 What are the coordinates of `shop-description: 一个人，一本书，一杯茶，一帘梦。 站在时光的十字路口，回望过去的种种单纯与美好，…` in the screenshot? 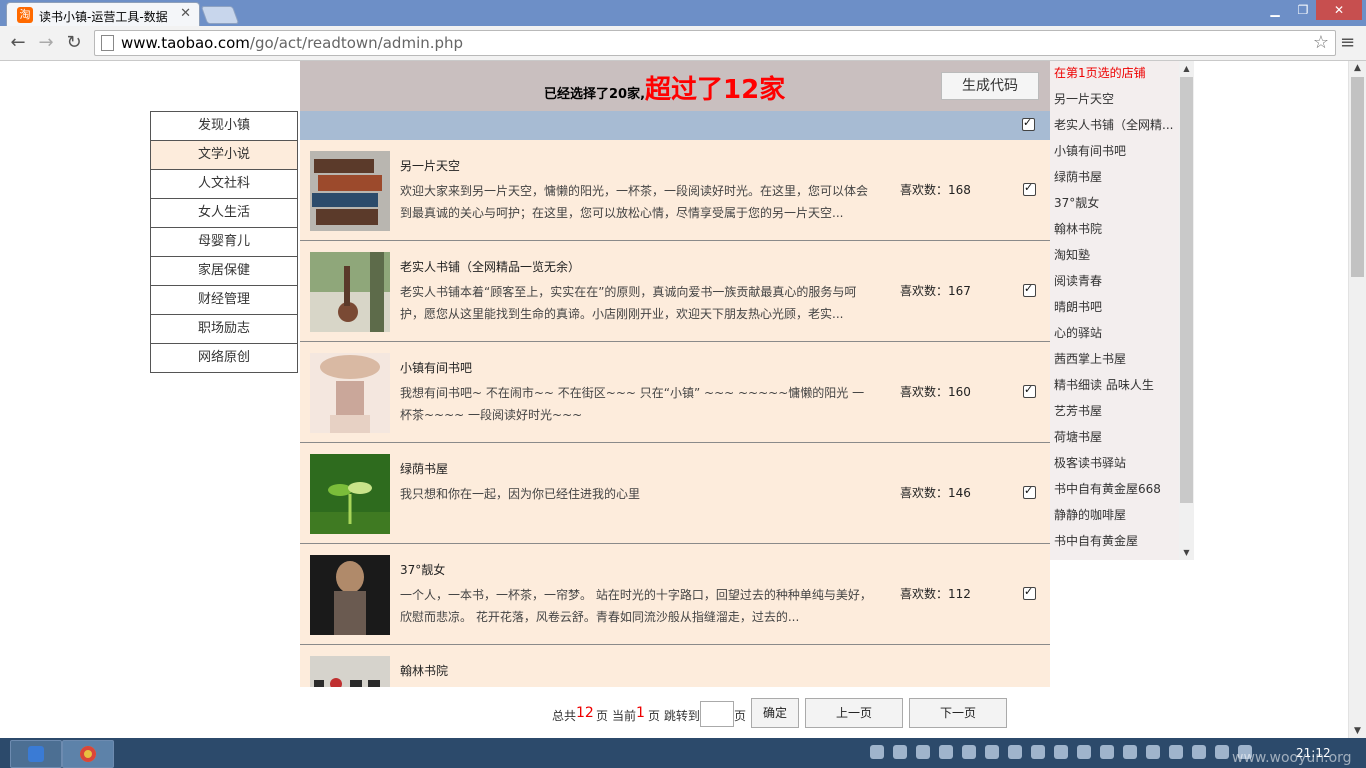 It's located at (636, 606).